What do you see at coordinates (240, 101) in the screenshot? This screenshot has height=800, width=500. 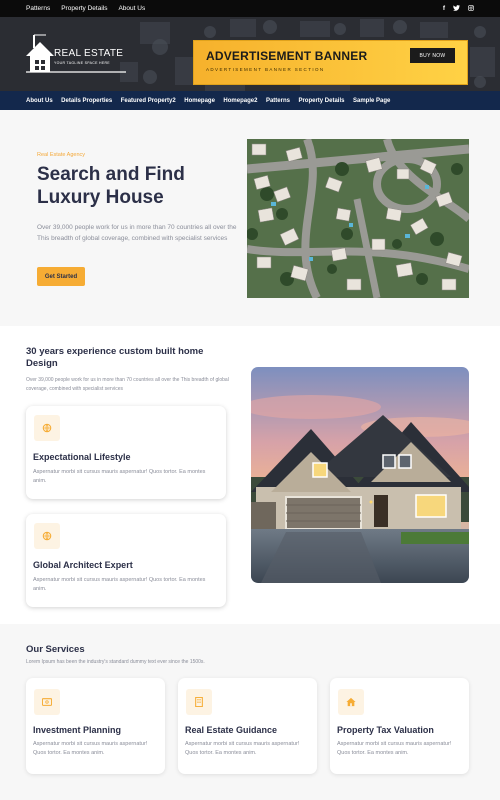 I see `nav-item-homepage2: Homepage2` at bounding box center [240, 101].